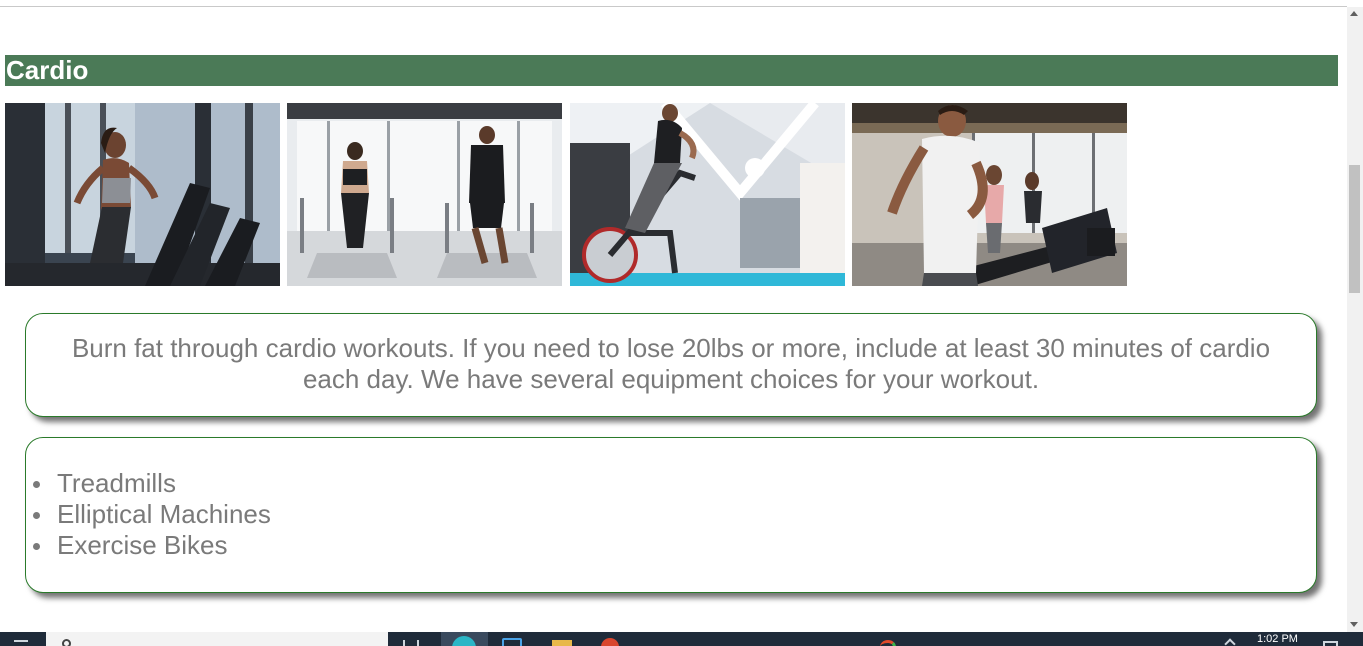  What do you see at coordinates (1230, 642) in the screenshot?
I see `tray-chevron-icon` at bounding box center [1230, 642].